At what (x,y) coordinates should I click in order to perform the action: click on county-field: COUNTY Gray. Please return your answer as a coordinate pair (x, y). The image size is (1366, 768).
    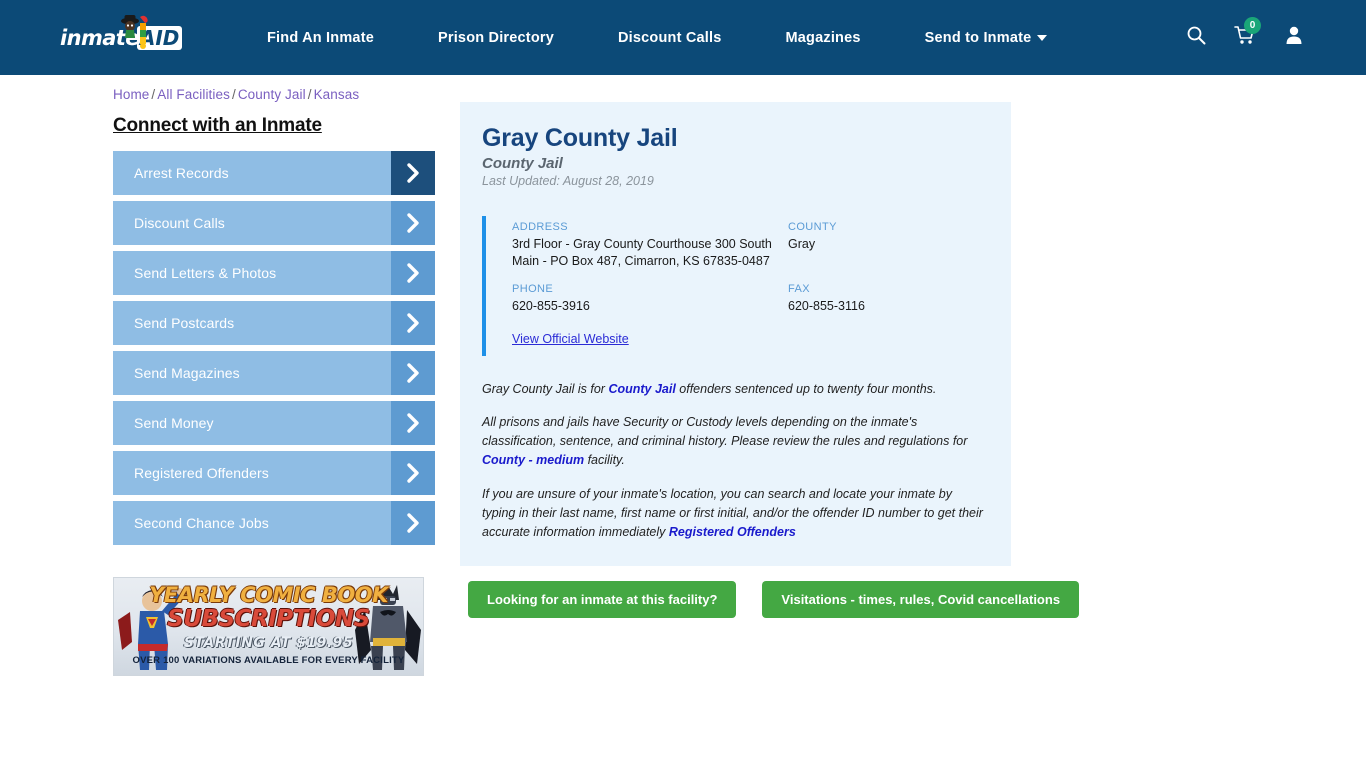
    Looking at the image, I should click on (885, 245).